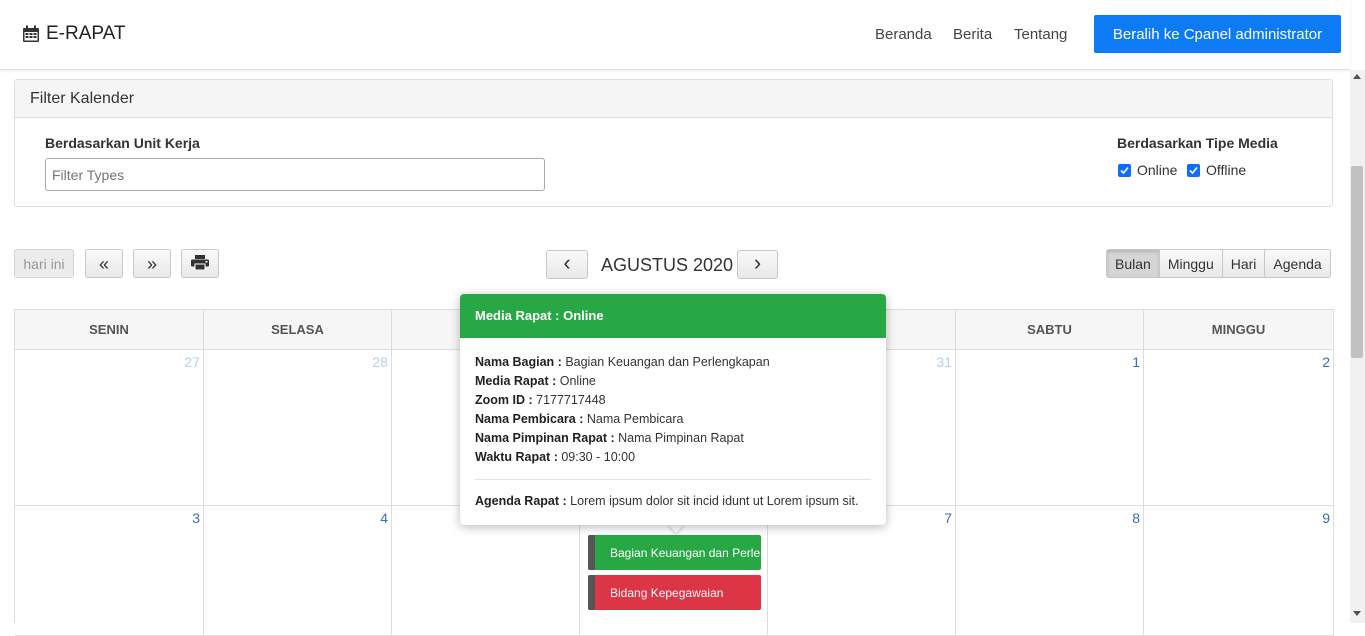 The image size is (1365, 636). I want to click on brand: E-RAPAT, so click(74, 34).